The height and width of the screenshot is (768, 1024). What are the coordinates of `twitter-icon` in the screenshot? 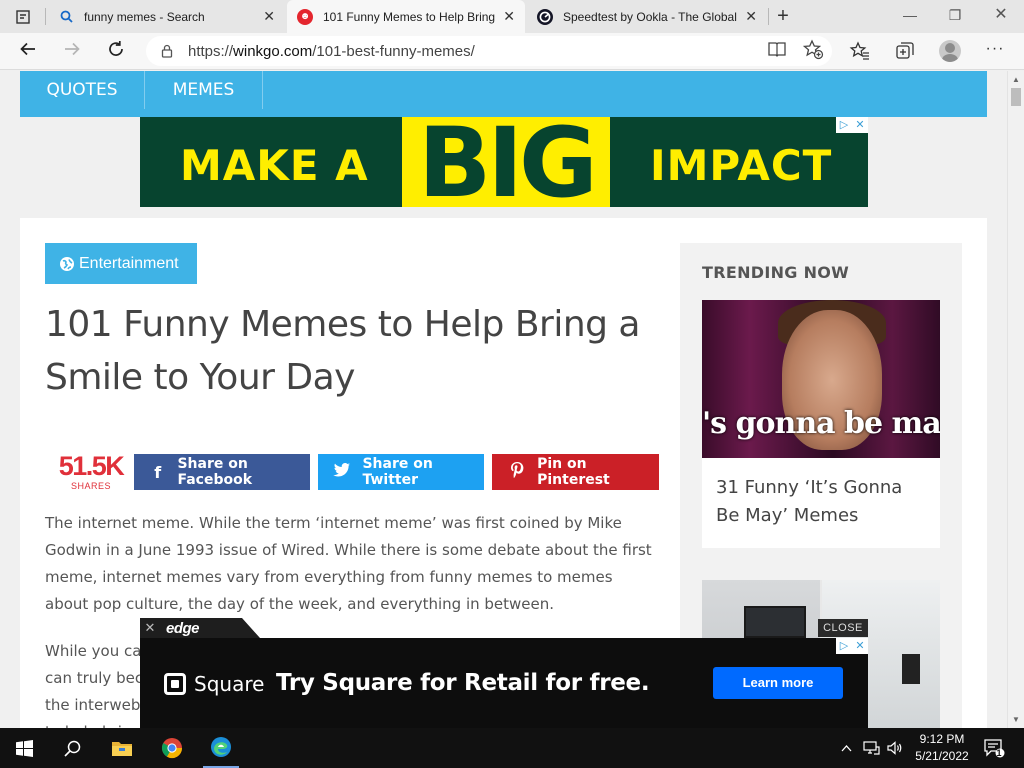 It's located at (342, 472).